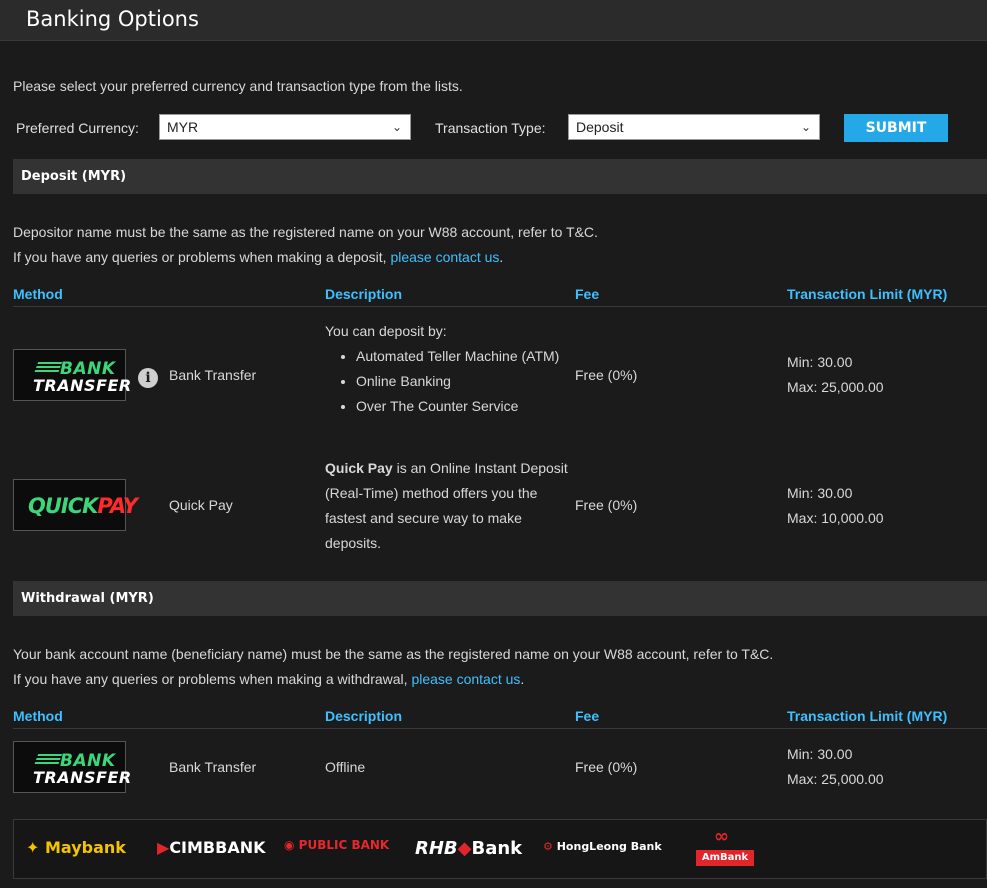 The image size is (987, 888). What do you see at coordinates (464, 848) in the screenshot?
I see `rhb-diamond-icon: ◆` at bounding box center [464, 848].